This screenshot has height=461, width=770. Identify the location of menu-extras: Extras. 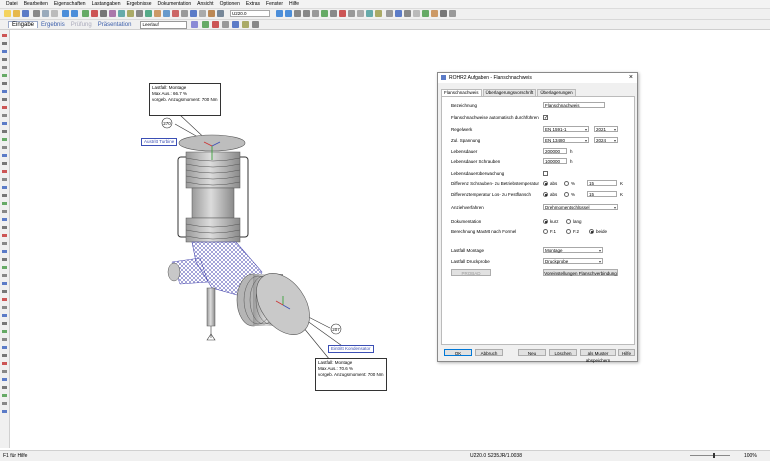
(253, 4).